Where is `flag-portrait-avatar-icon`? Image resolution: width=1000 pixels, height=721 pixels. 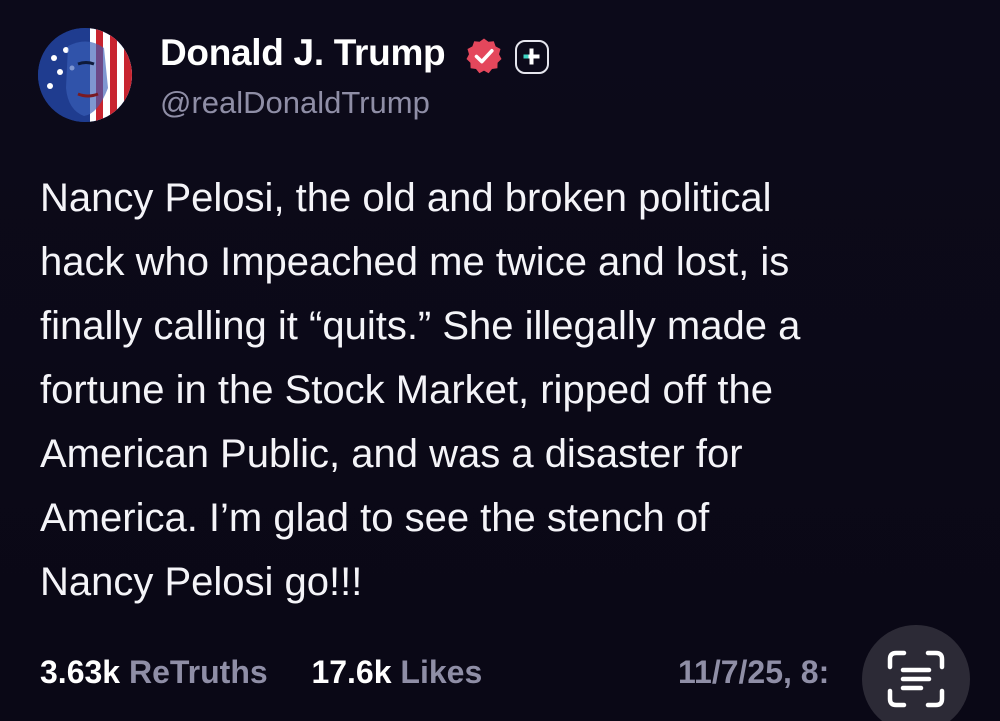 flag-portrait-avatar-icon is located at coordinates (85, 75).